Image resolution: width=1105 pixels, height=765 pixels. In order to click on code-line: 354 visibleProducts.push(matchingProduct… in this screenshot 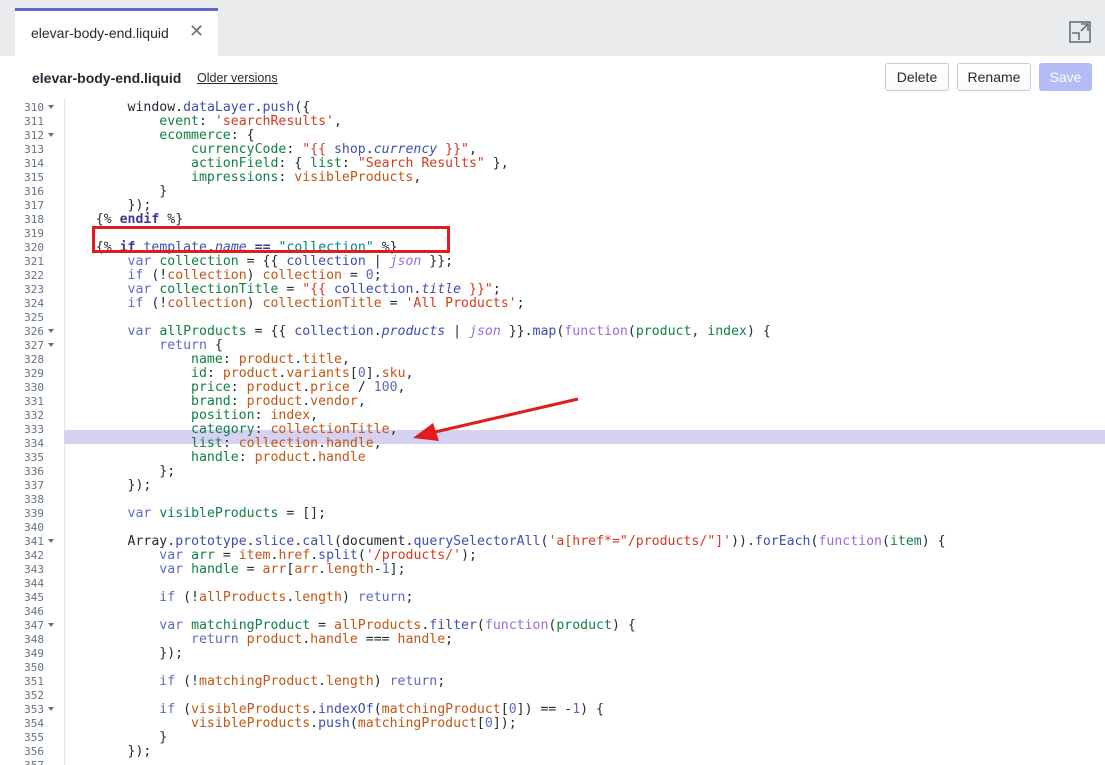, I will do `click(552, 724)`.